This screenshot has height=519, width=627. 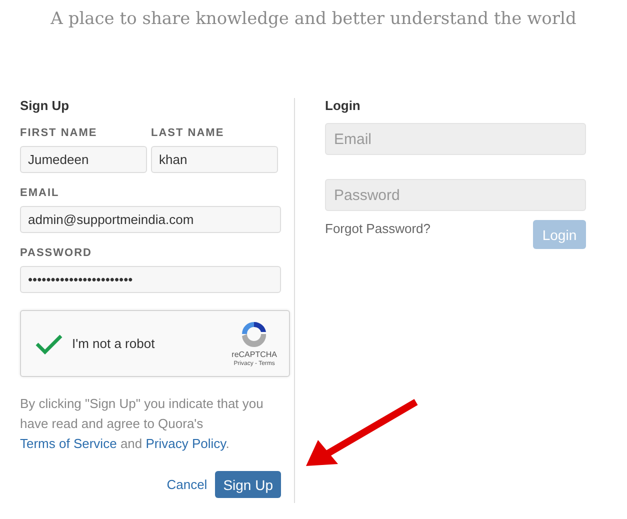 What do you see at coordinates (187, 484) in the screenshot?
I see `cancel-link: Cancel` at bounding box center [187, 484].